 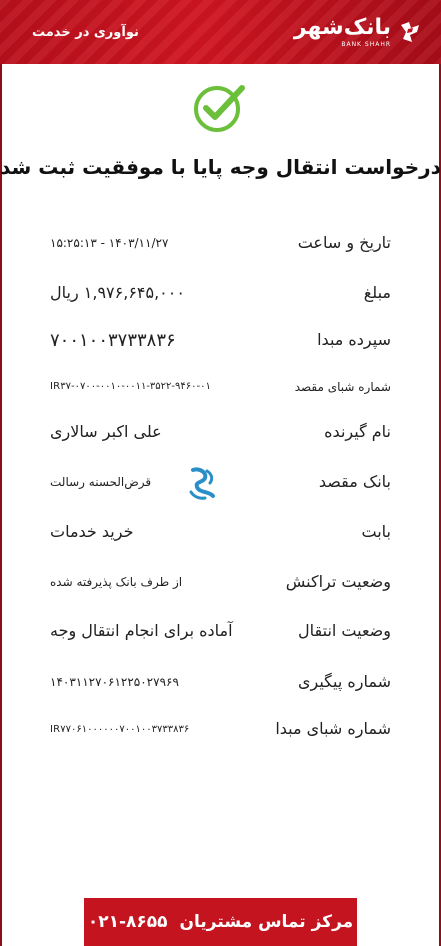 What do you see at coordinates (377, 292) in the screenshot?
I see `detail-label: مبلغ` at bounding box center [377, 292].